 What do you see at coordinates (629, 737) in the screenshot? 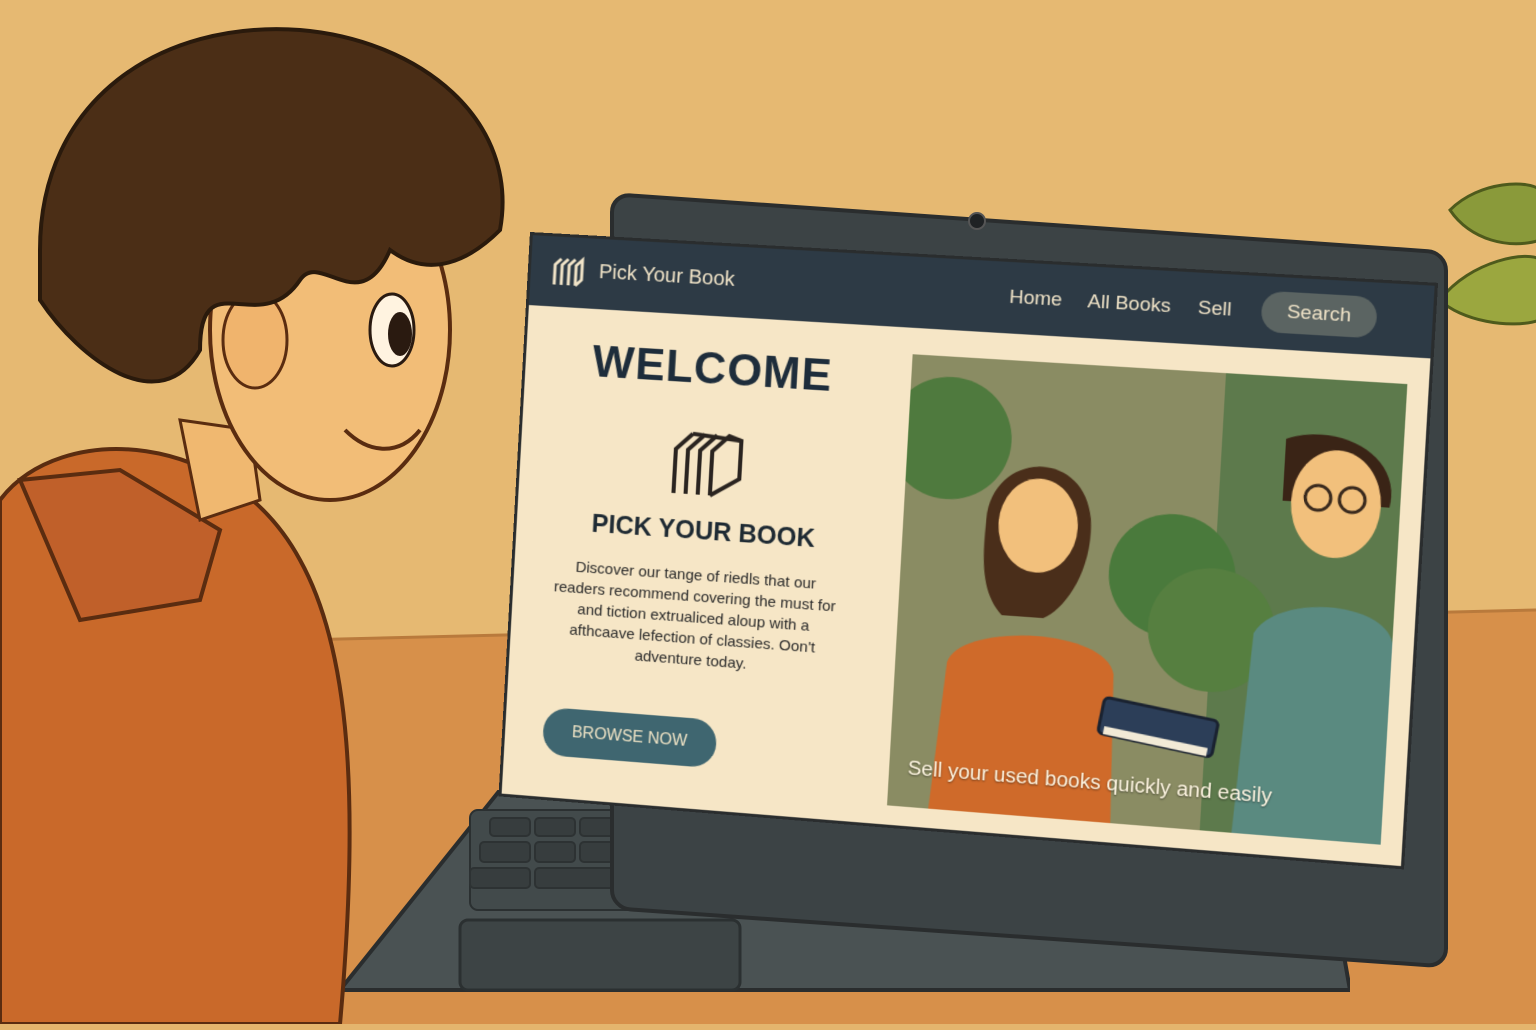
I see `browse-now-button: BROWSE NOW` at bounding box center [629, 737].